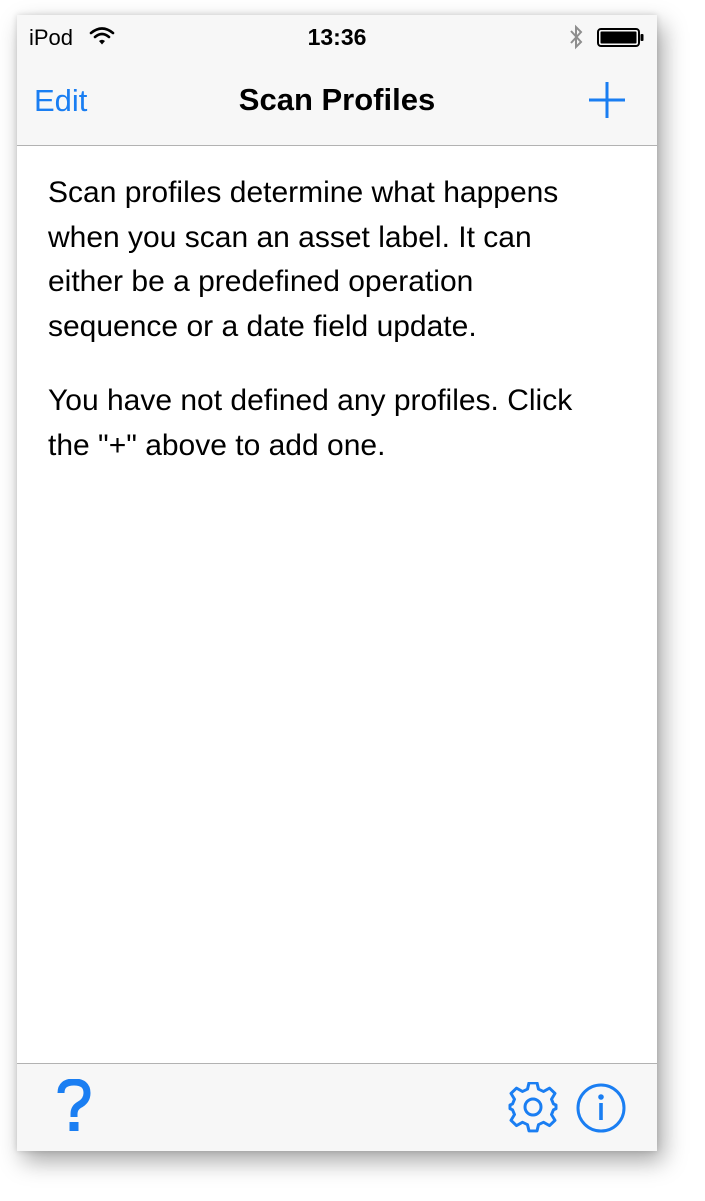 Image resolution: width=705 pixels, height=1201 pixels. What do you see at coordinates (621, 37) in the screenshot?
I see `battery-icon` at bounding box center [621, 37].